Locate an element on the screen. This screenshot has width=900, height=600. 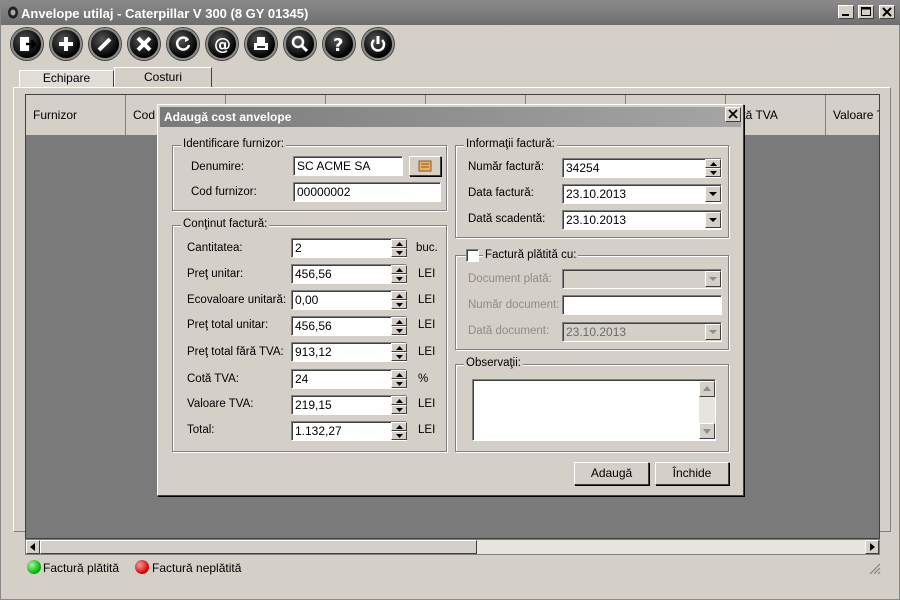
vat-rate-spinner is located at coordinates (399, 379).